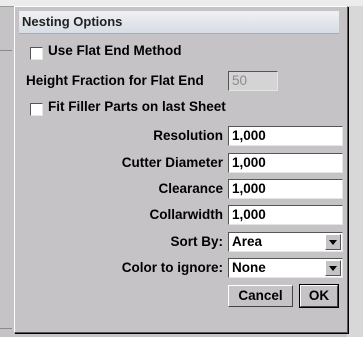  I want to click on ok-button: OK, so click(319, 296).